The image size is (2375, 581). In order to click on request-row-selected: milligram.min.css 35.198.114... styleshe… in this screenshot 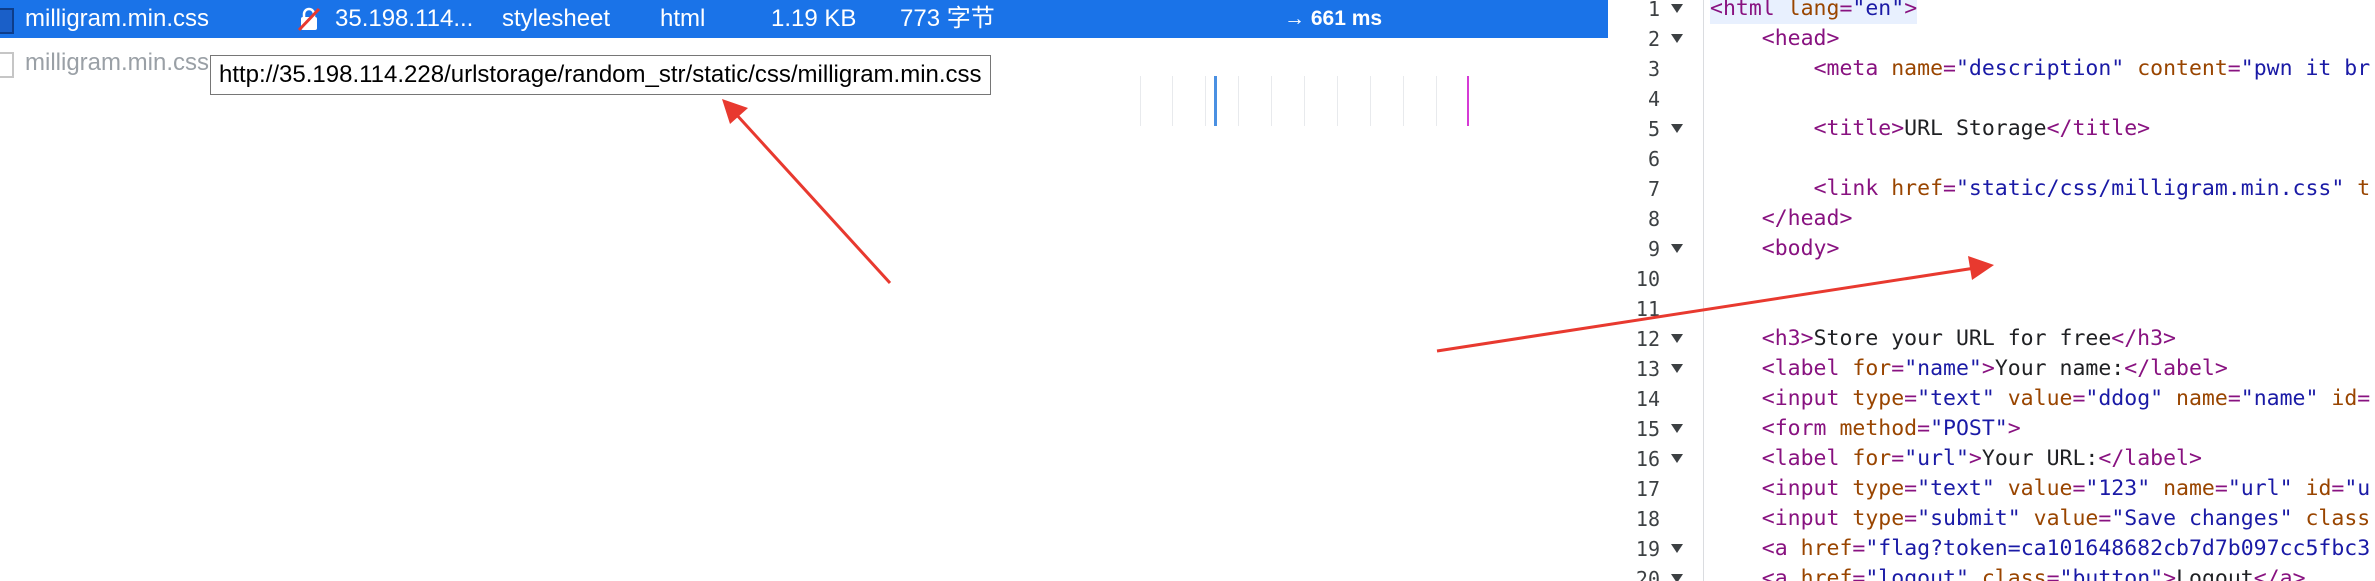, I will do `click(804, 19)`.